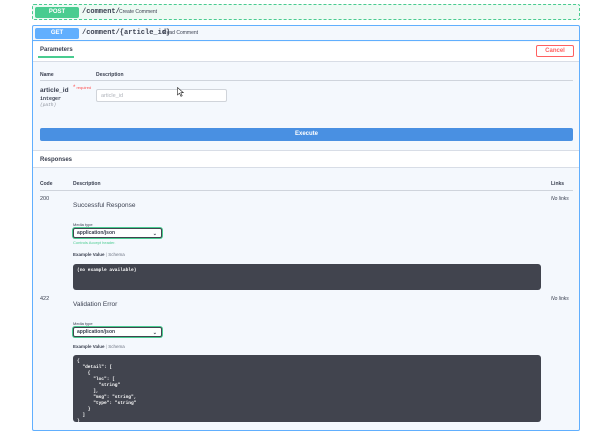 The height and width of the screenshot is (435, 600). Describe the element at coordinates (306, 159) in the screenshot. I see `responses-header: Responses` at that location.